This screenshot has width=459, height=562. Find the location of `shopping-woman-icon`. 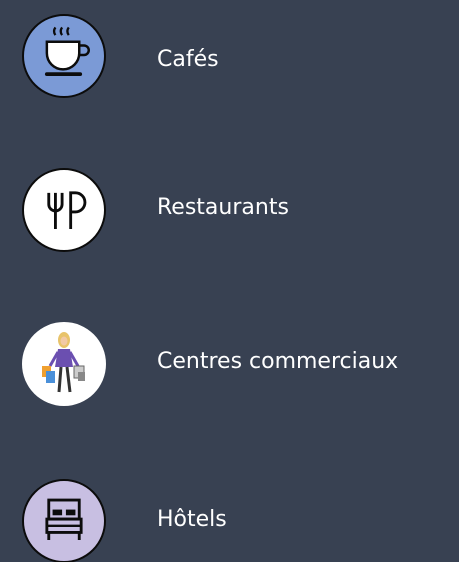

shopping-woman-icon is located at coordinates (64, 364).